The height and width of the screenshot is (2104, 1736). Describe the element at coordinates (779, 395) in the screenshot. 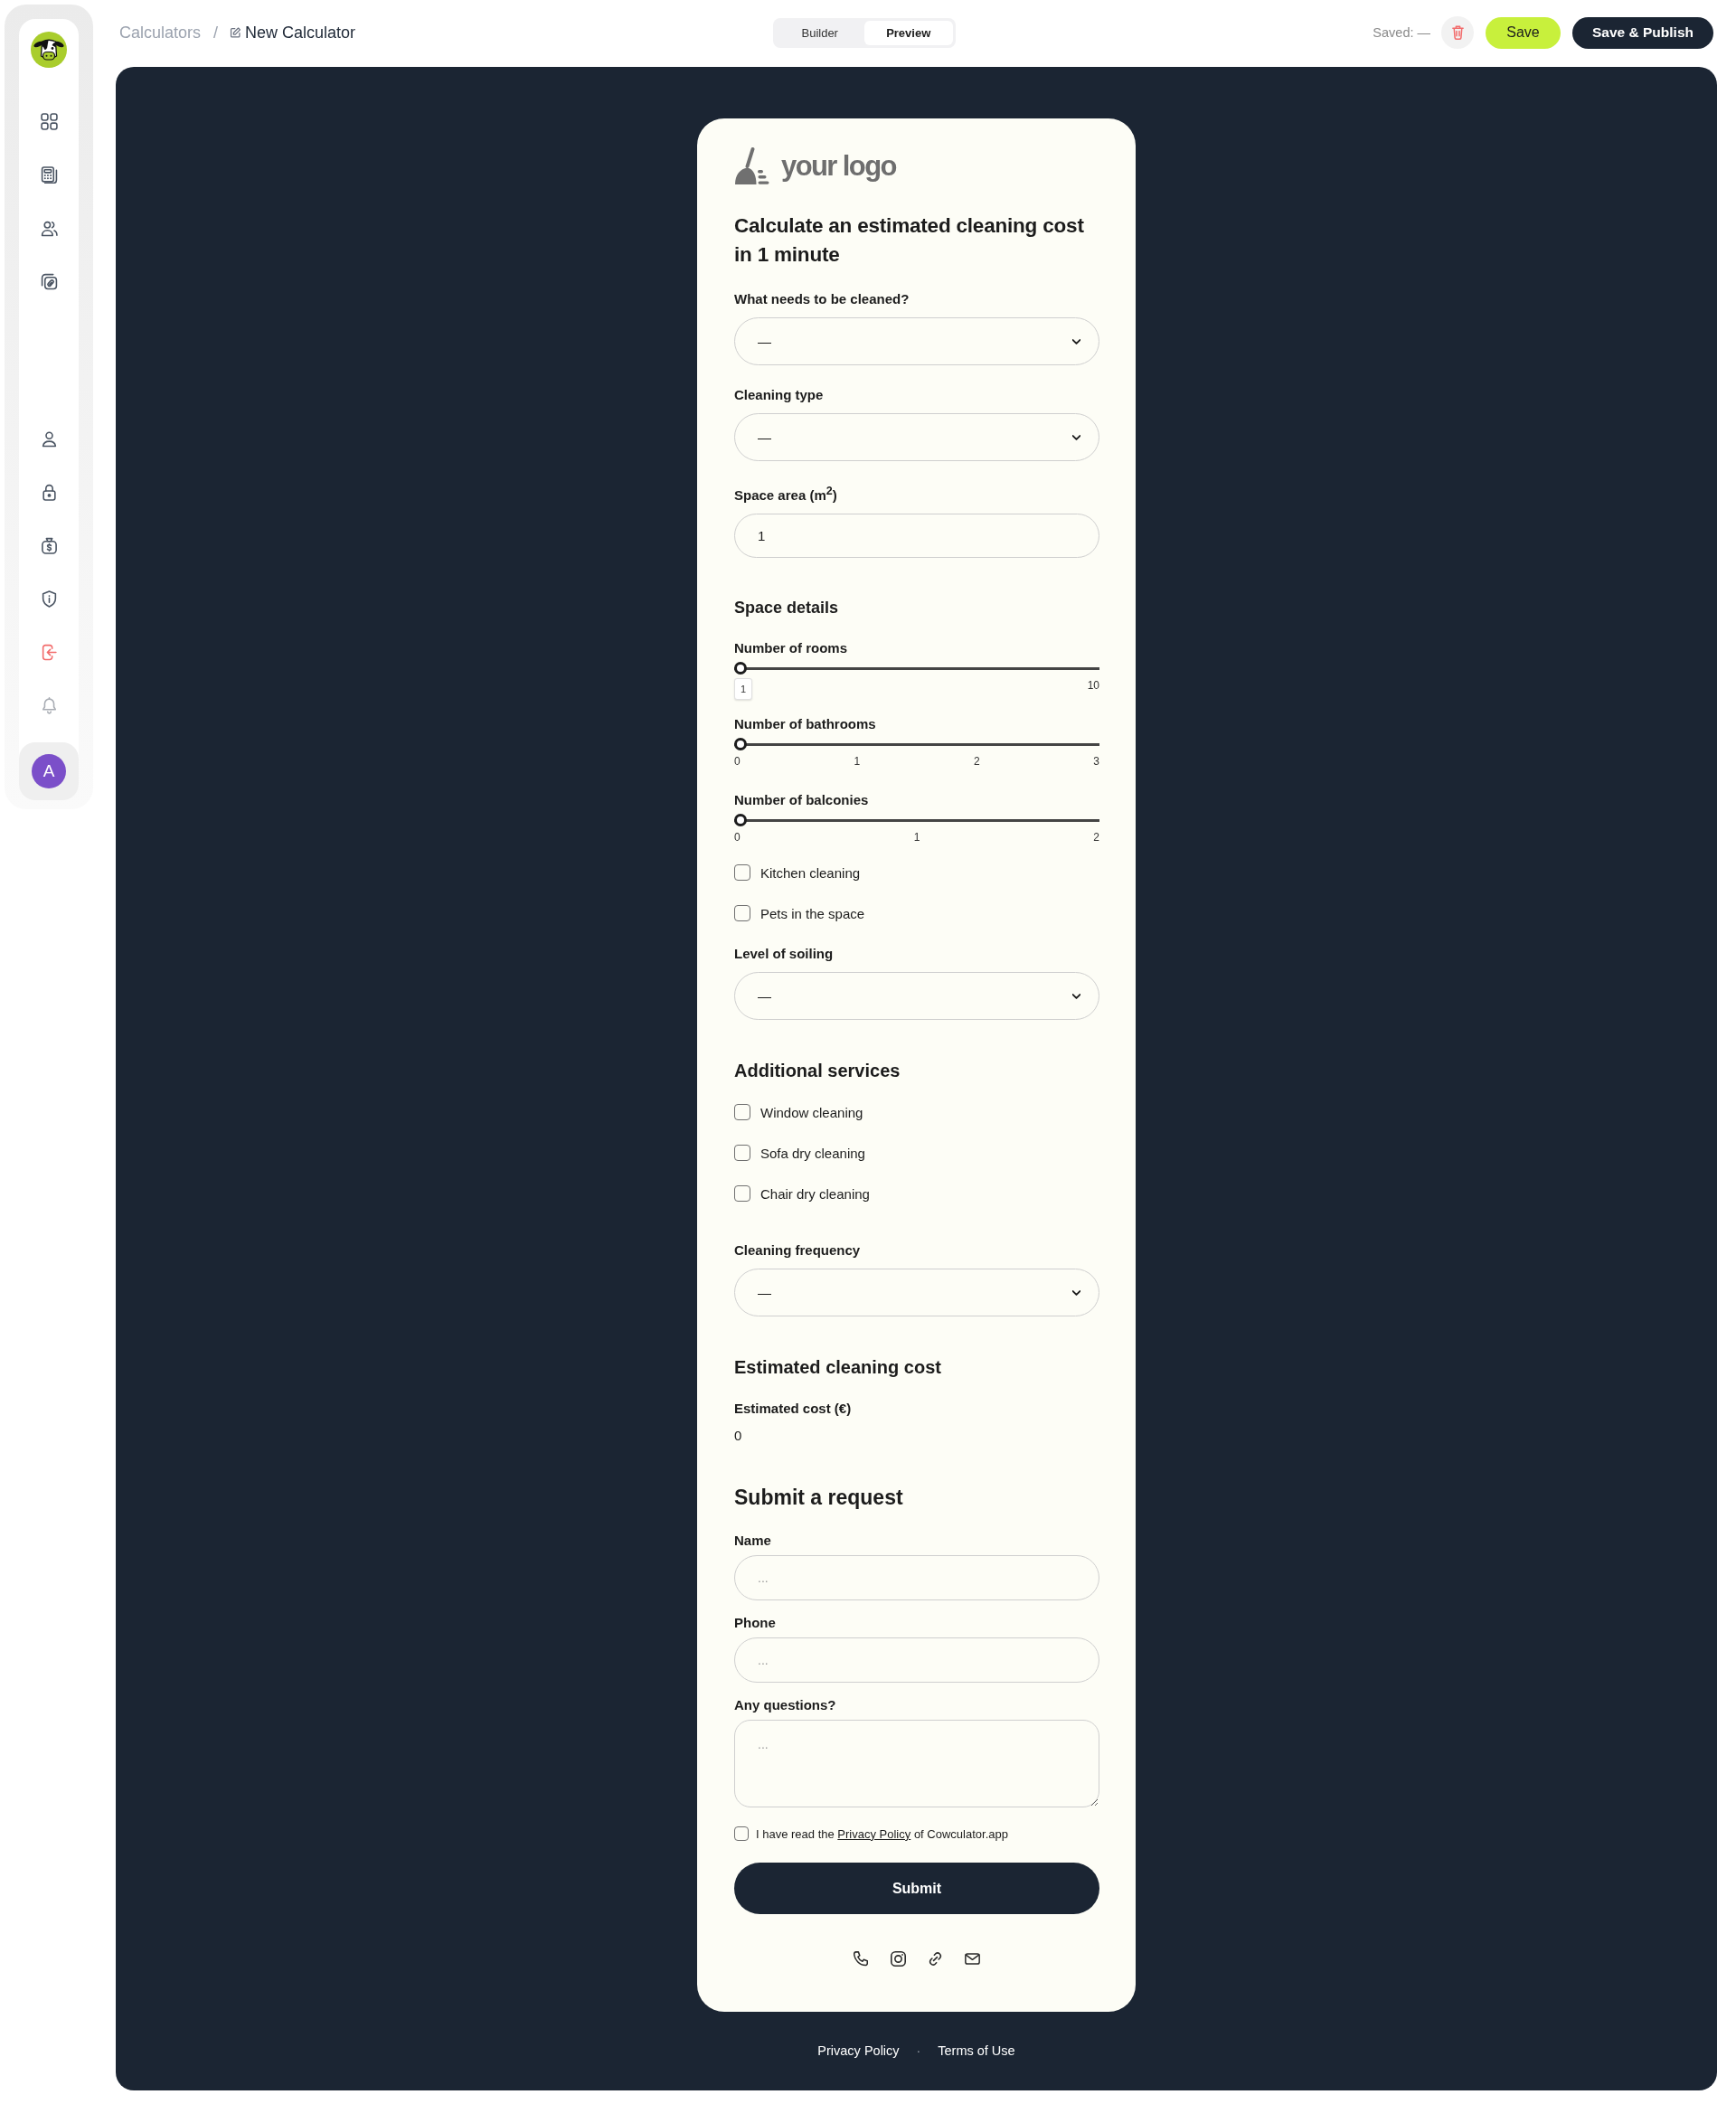

I see `field-label: Cleaning type` at that location.